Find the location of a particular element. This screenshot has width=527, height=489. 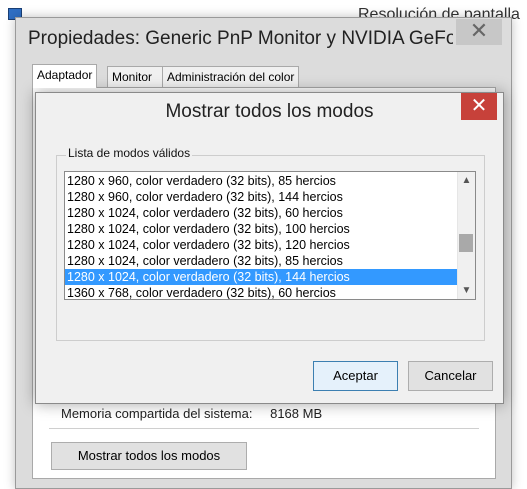

scroll-down-icon: ▼ is located at coordinates (466, 290).